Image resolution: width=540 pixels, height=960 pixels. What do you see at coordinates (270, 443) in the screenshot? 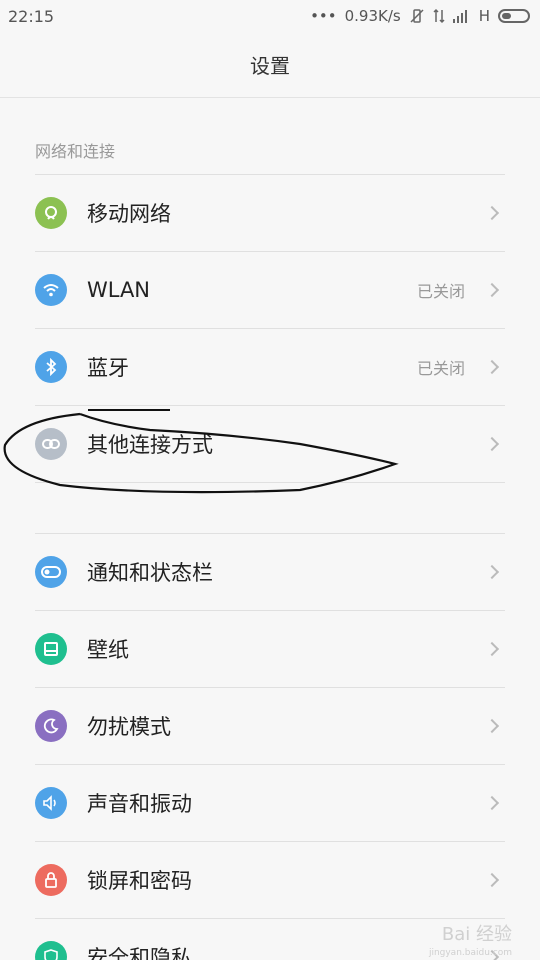
I see `settings-row-other-connections: 其他连接方式` at bounding box center [270, 443].